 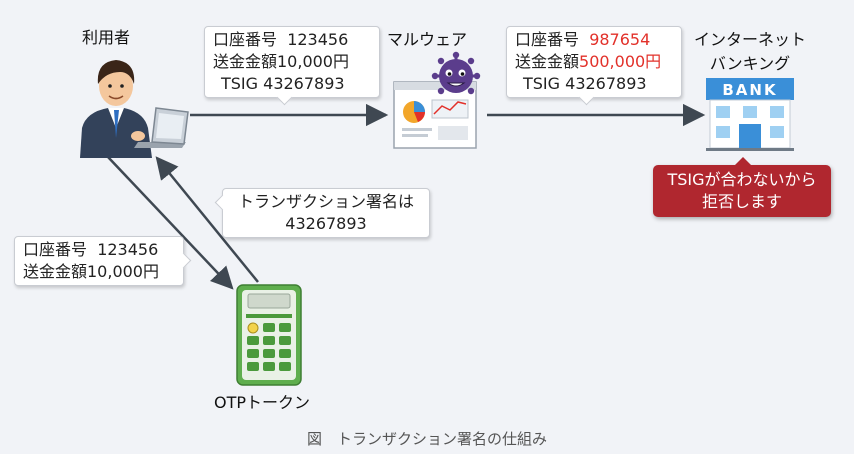 I want to click on rejection-message-line1: TSIGが合わないから, so click(x=742, y=179).